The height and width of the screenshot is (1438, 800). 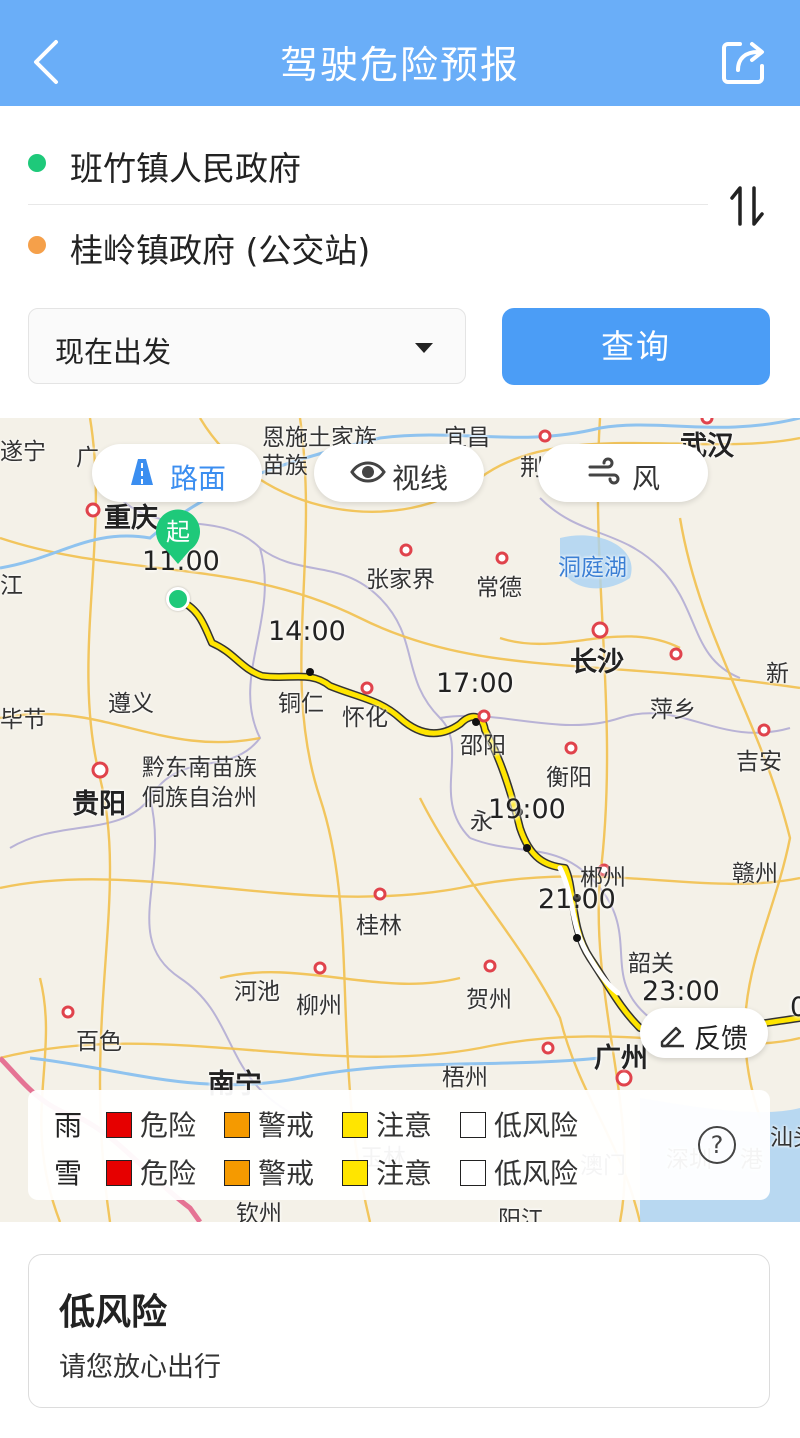 I want to click on city-label: 广州, so click(x=621, y=1058).